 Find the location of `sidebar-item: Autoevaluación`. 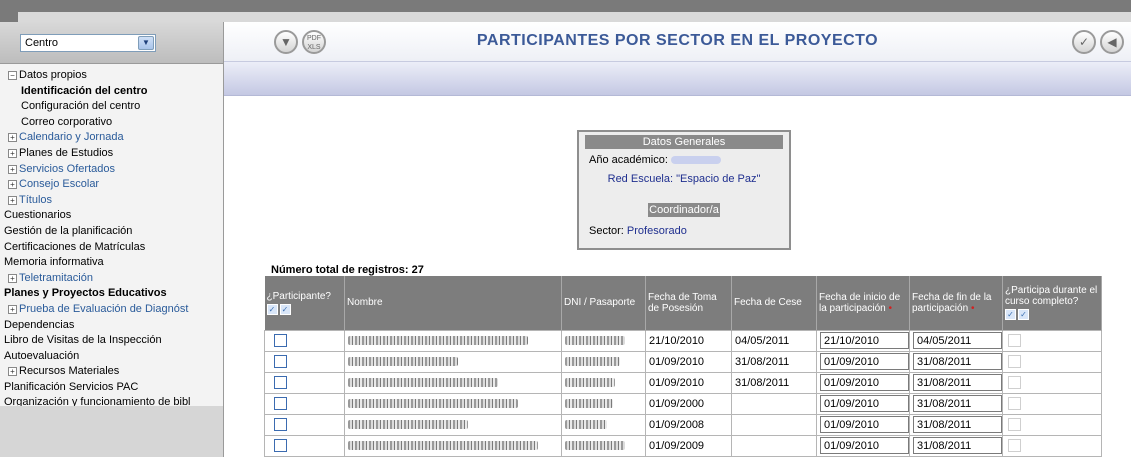

sidebar-item: Autoevaluación is located at coordinates (111, 357).